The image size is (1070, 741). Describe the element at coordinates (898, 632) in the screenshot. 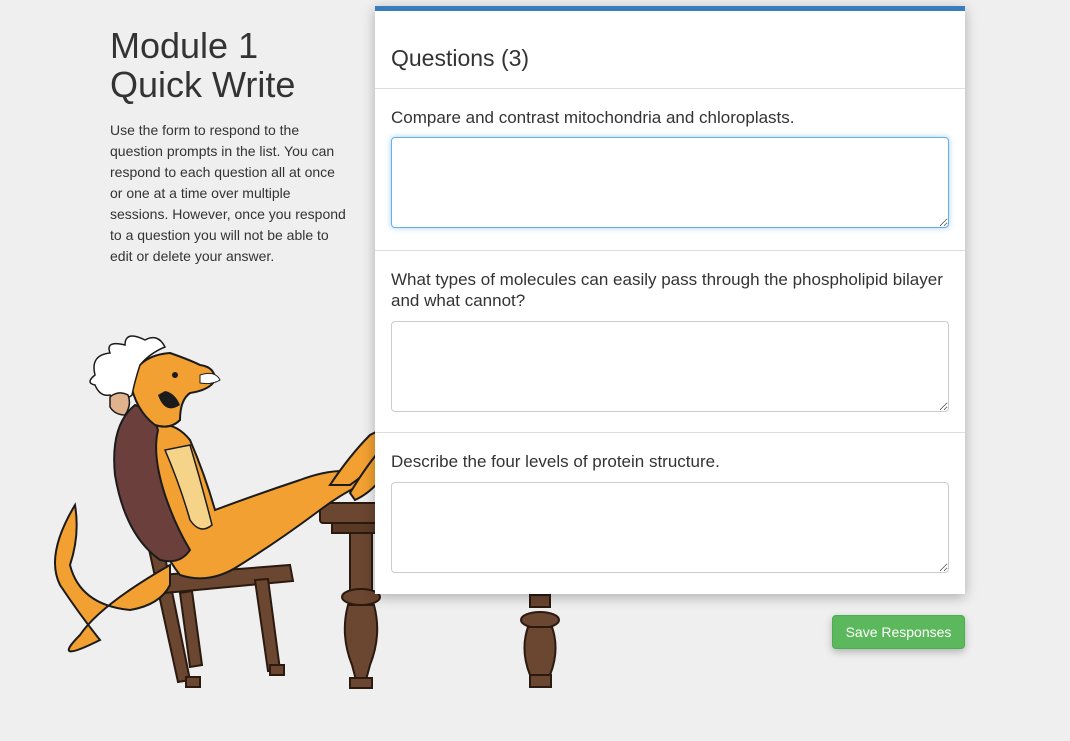

I see `save-responses-button: Save Responses` at that location.